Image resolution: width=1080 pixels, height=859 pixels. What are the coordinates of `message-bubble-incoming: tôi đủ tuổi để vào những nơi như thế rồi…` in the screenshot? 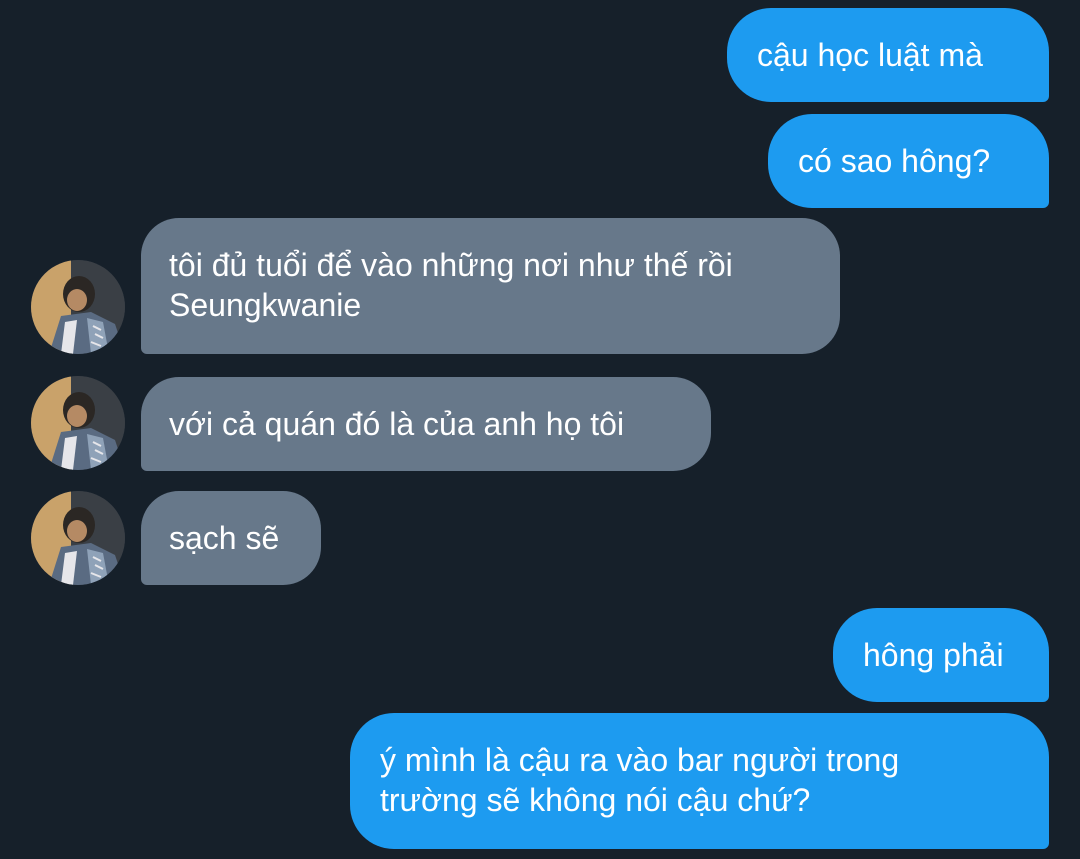 It's located at (490, 286).